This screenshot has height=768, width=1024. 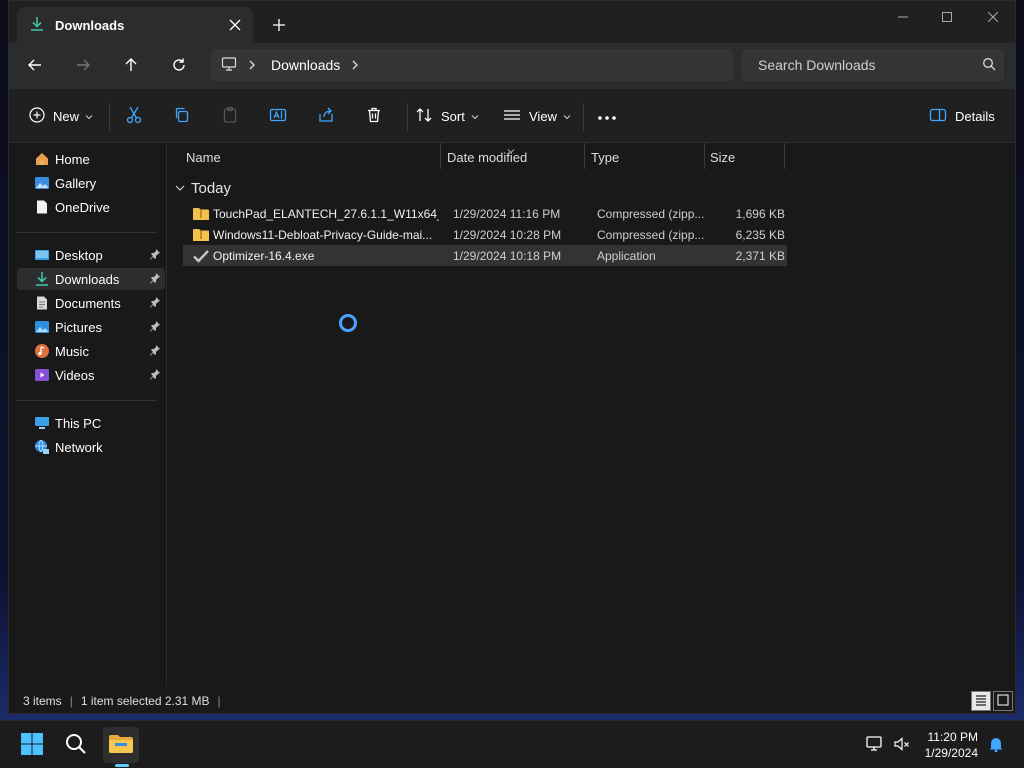 I want to click on arrow-right-icon, so click(x=83, y=66).